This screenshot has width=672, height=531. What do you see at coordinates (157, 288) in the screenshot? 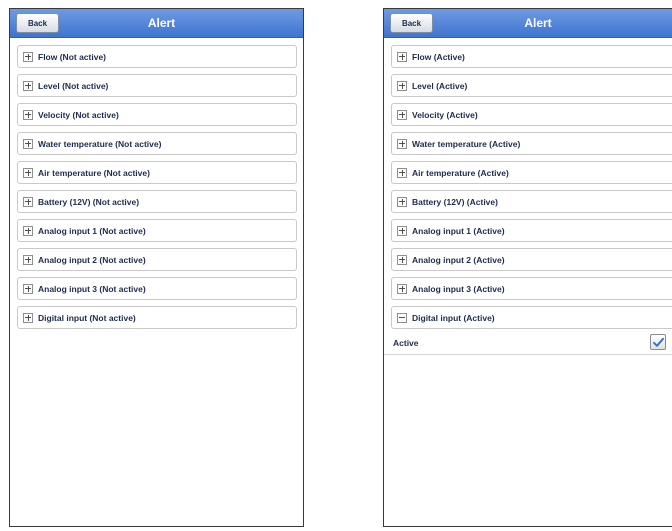
I see `list-item-analog-input-3: Analog input 3 (Not active)` at bounding box center [157, 288].